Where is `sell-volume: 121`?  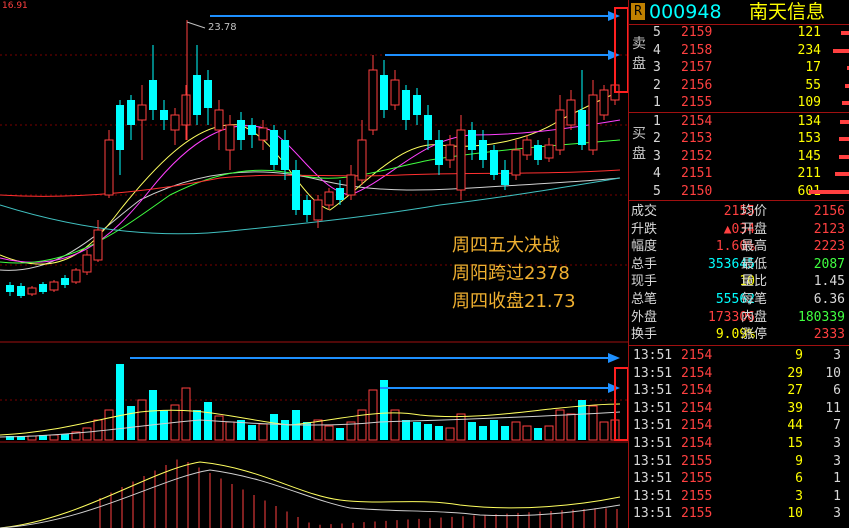 sell-volume: 121 is located at coordinates (809, 32).